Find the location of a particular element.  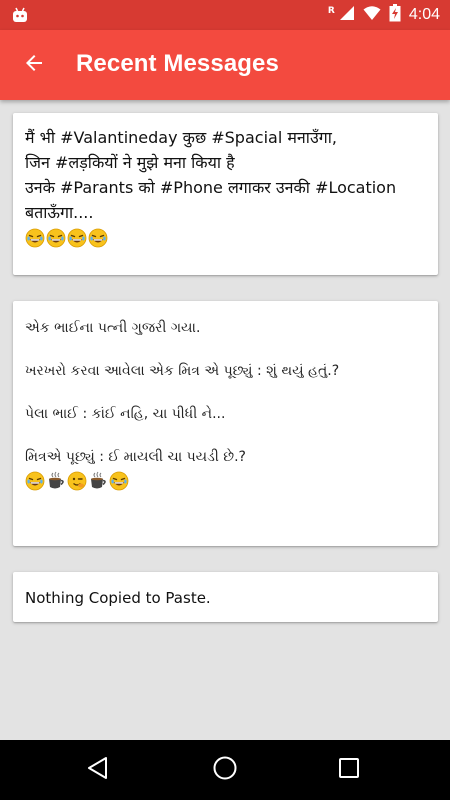

navigation-bar is located at coordinates (225, 770).